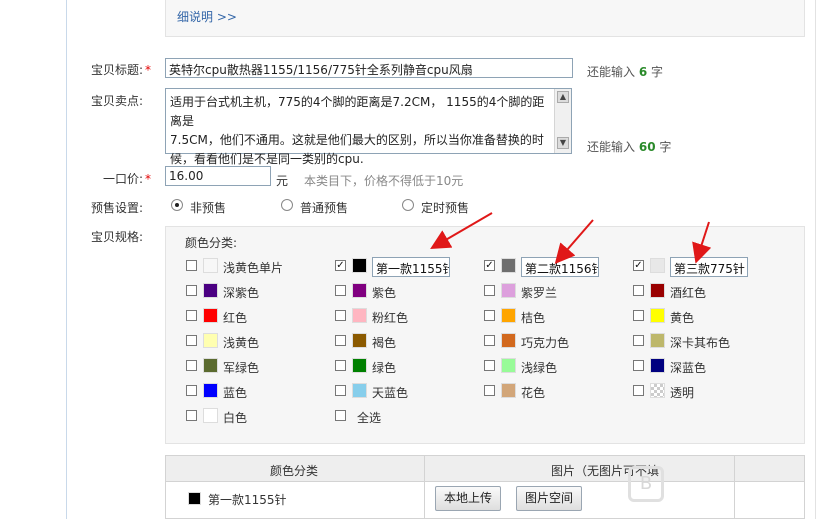  I want to click on price-input: 16.00, so click(218, 176).